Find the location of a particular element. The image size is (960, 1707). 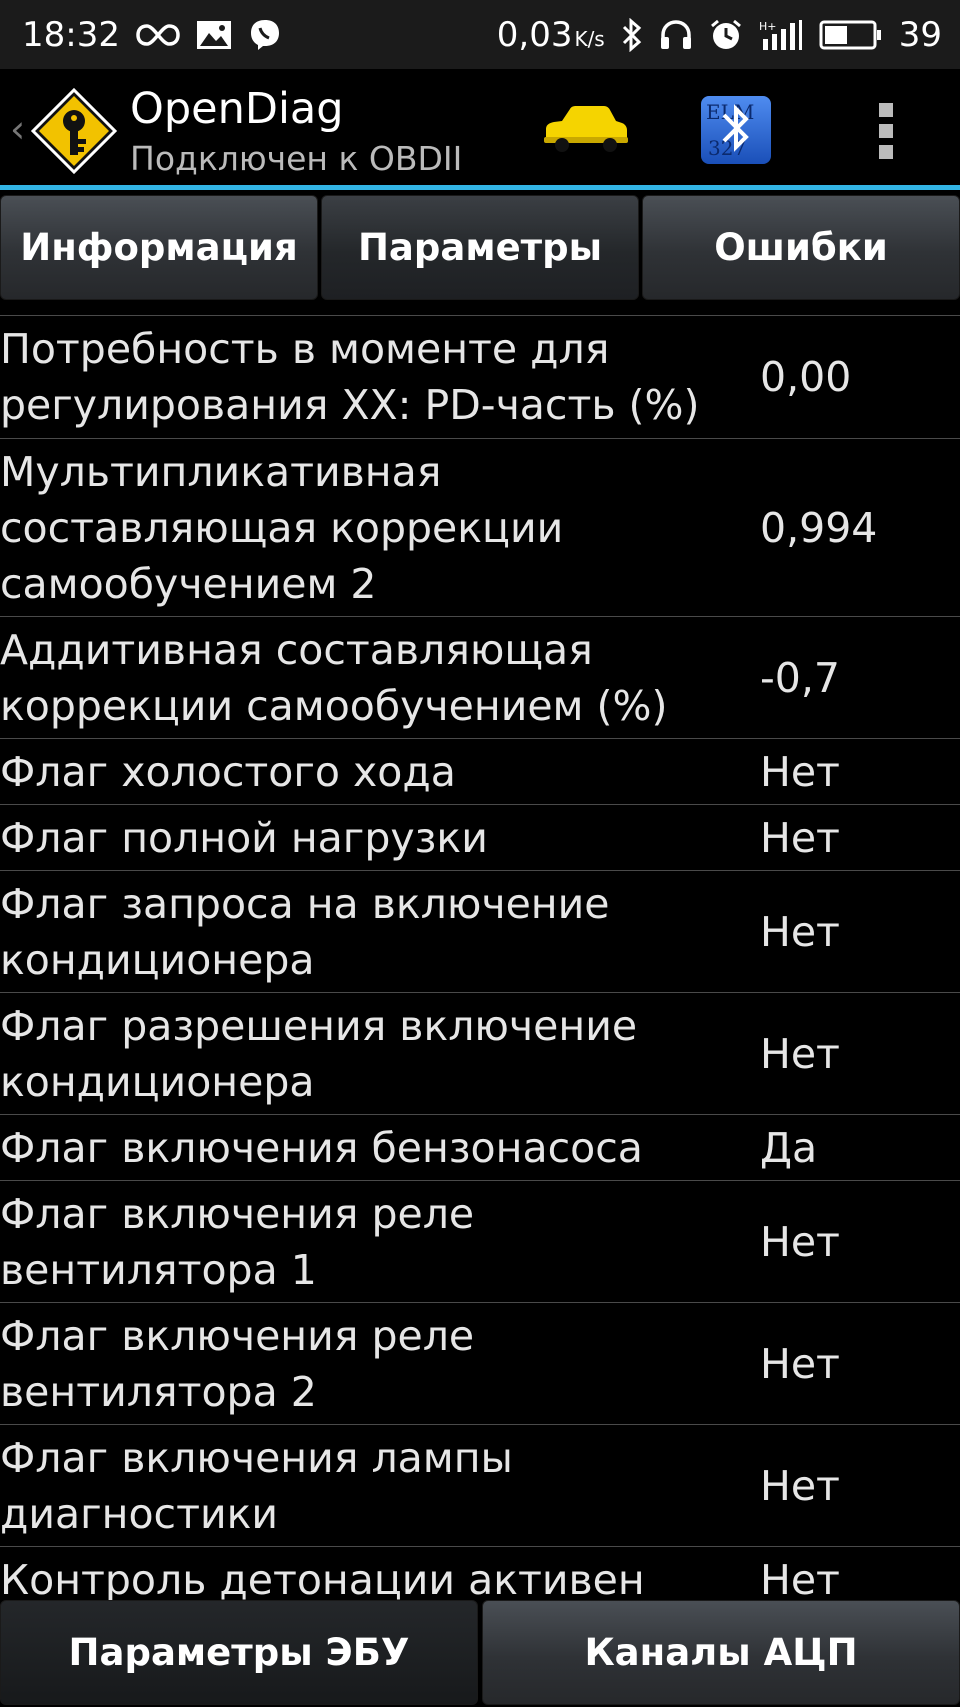

parameter-label: Флаг полной нагрузки is located at coordinates (244, 837).